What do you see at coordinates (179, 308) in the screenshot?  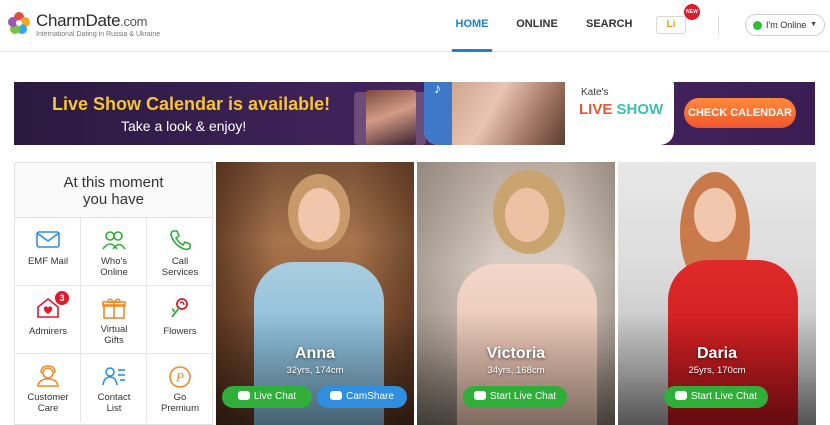 I see `rose-icon` at bounding box center [179, 308].